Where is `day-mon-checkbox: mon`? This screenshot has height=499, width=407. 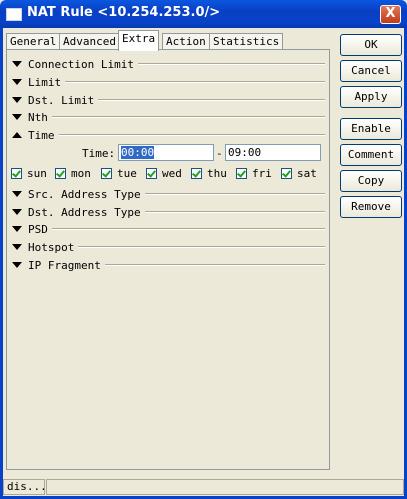
day-mon-checkbox: mon is located at coordinates (73, 173).